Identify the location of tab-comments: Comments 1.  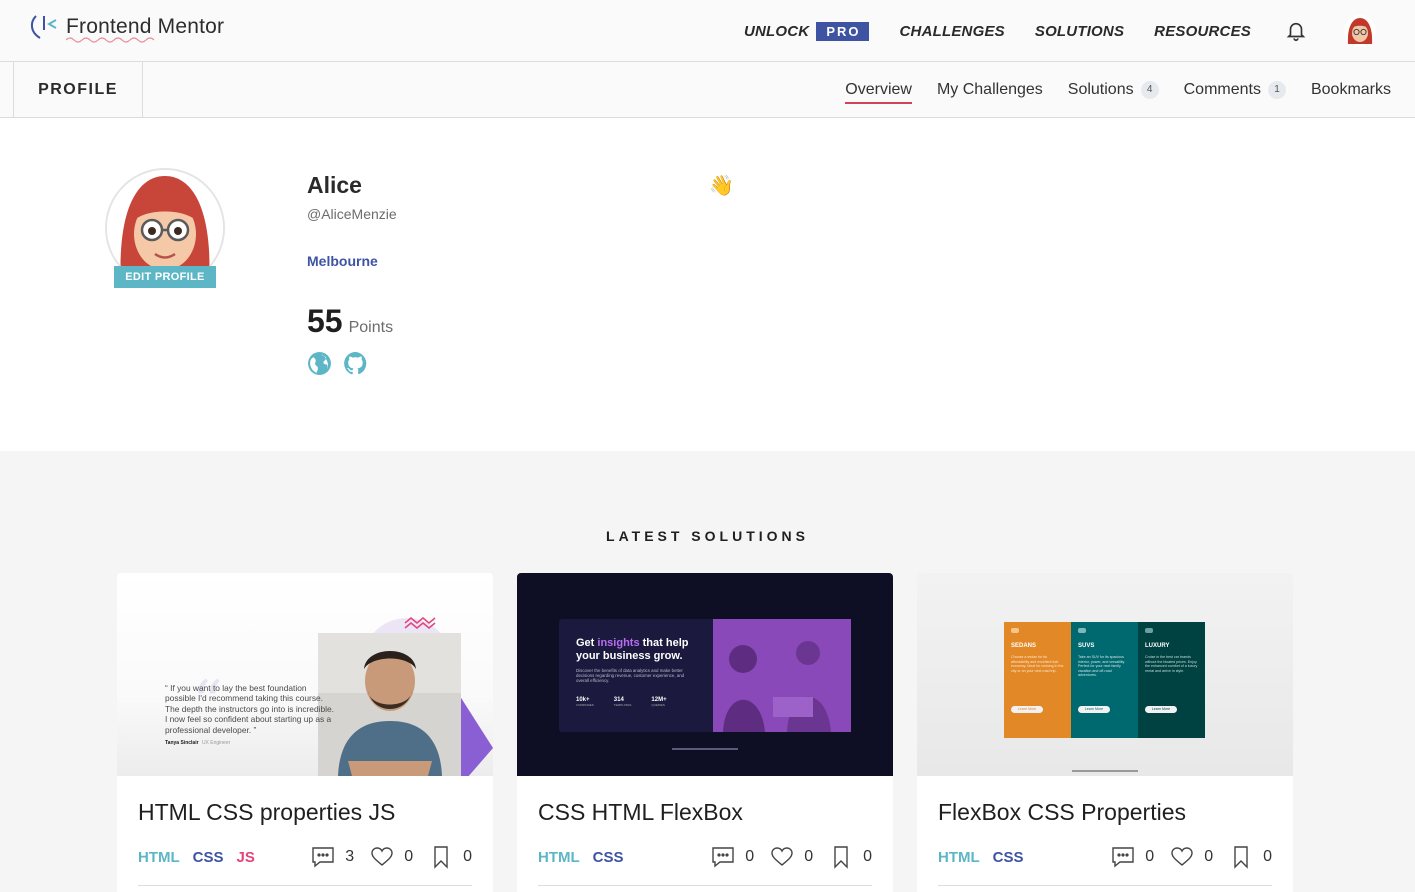
(1235, 89).